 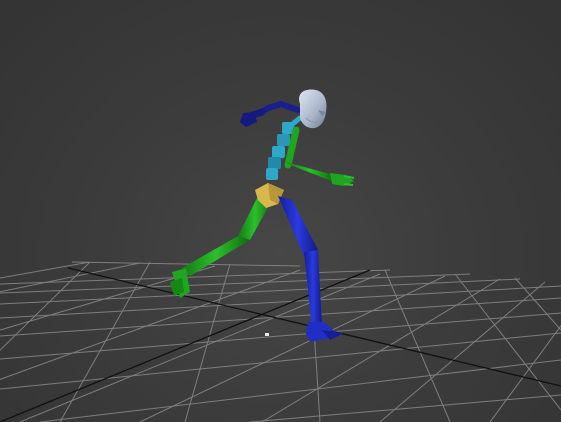 What do you see at coordinates (267, 334) in the screenshot?
I see `pivot-marker` at bounding box center [267, 334].